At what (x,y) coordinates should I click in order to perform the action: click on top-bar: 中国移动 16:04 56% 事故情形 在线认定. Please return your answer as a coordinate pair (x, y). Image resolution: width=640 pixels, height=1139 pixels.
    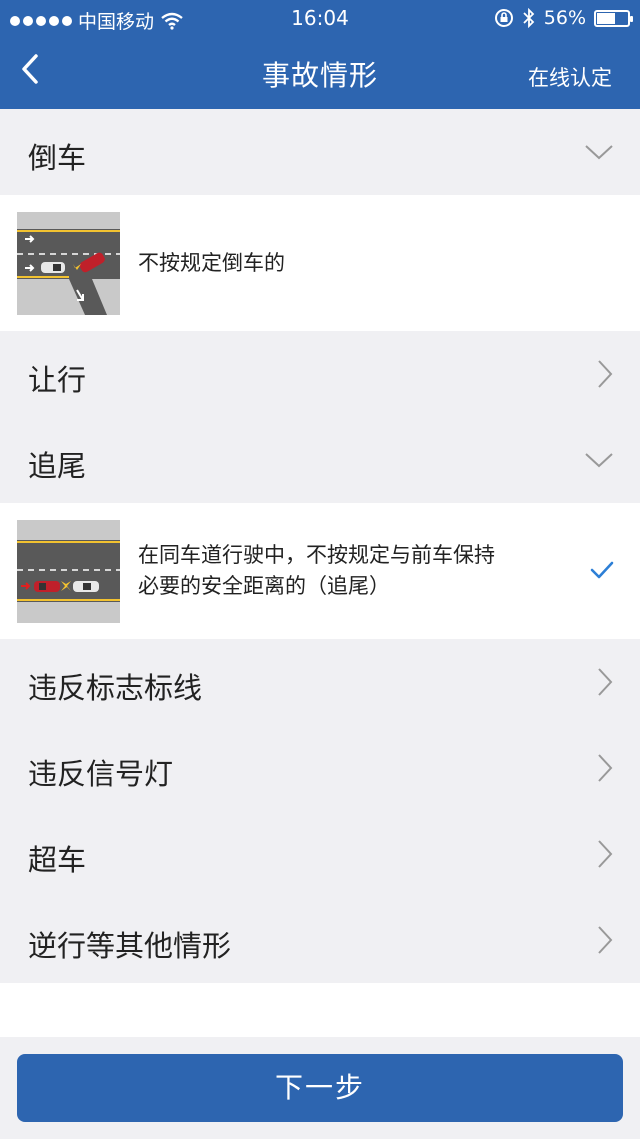
    Looking at the image, I should click on (320, 54).